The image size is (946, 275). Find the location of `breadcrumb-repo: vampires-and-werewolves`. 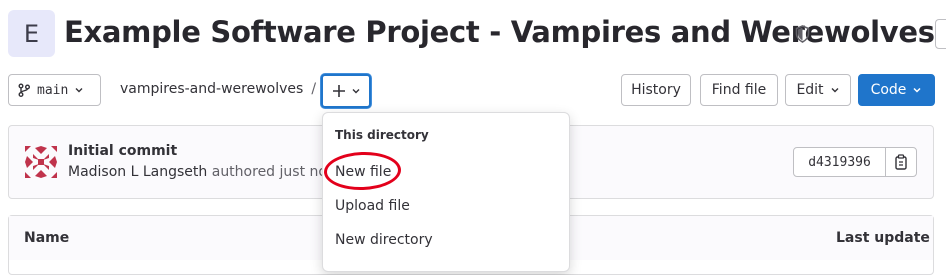

breadcrumb-repo: vampires-and-werewolves is located at coordinates (211, 89).